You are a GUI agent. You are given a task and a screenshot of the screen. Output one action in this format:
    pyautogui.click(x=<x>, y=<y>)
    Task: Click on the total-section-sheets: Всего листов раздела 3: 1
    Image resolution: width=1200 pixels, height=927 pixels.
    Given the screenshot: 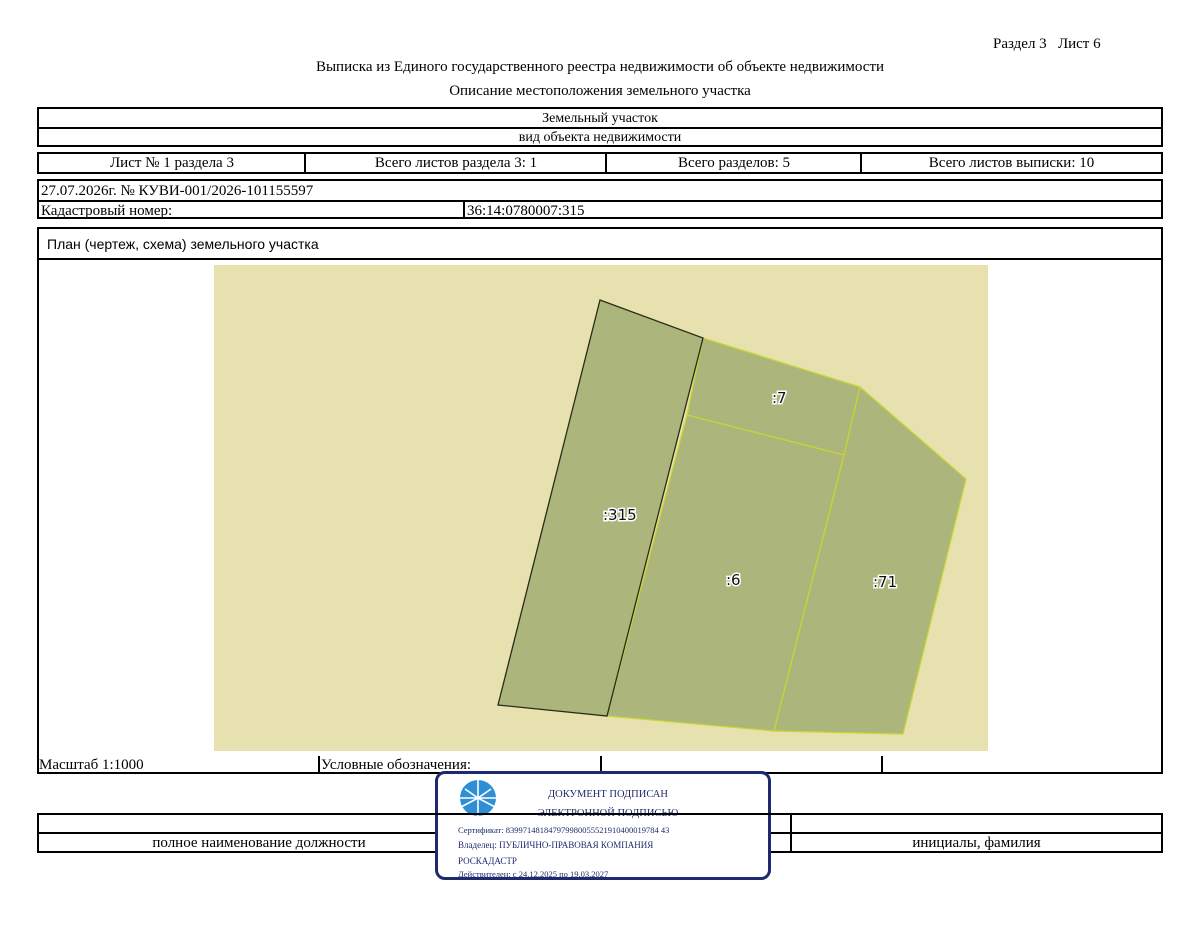 What is the action you would take?
    pyautogui.click(x=456, y=163)
    